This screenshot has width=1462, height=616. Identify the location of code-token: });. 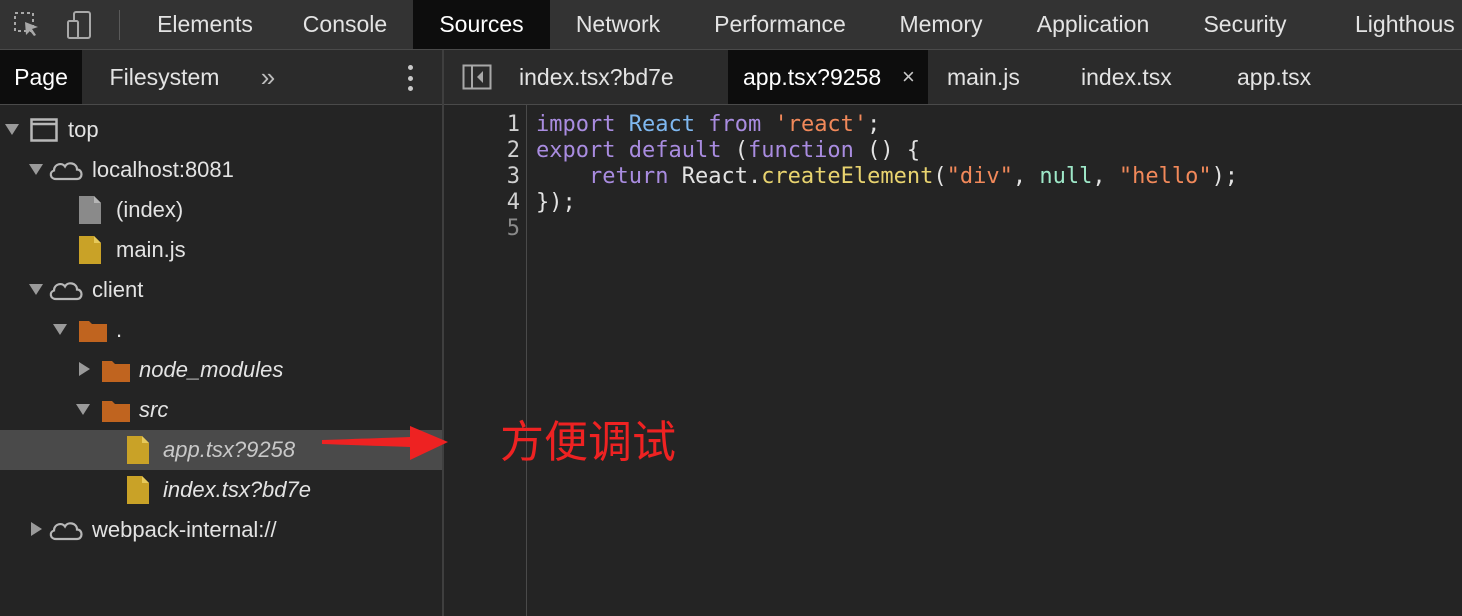
(556, 202).